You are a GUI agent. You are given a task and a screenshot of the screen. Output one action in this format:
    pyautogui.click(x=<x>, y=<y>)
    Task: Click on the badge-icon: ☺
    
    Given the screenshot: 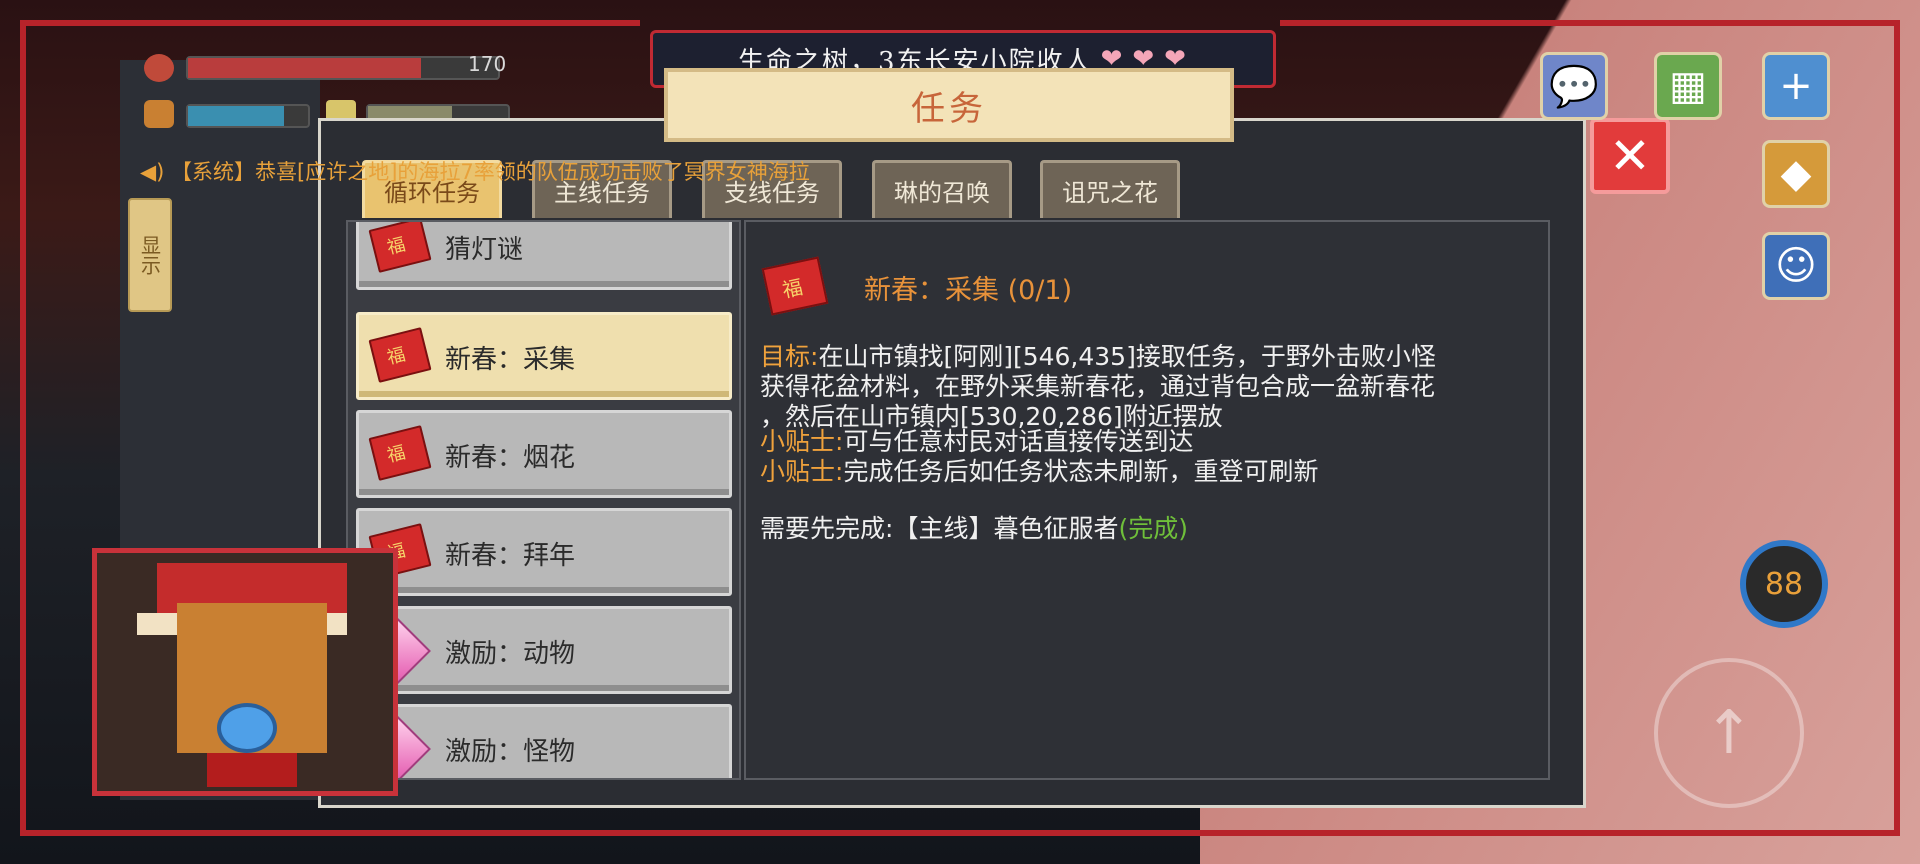 What is the action you would take?
    pyautogui.click(x=1796, y=266)
    